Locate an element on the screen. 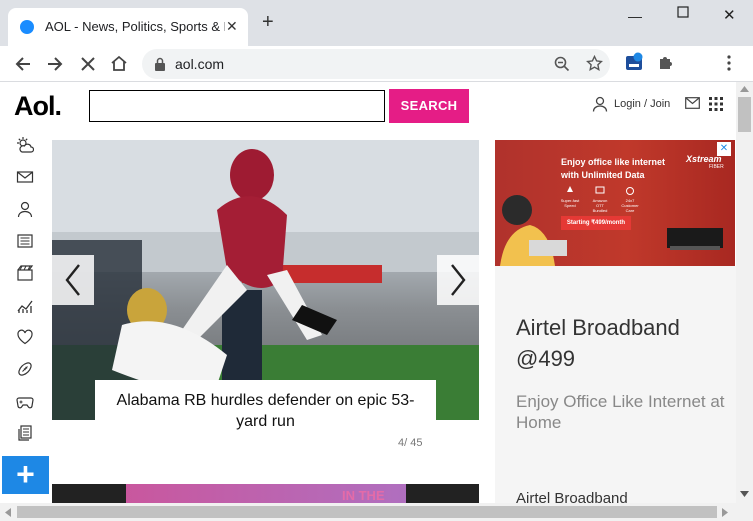  finance-icon is located at coordinates (25, 305).